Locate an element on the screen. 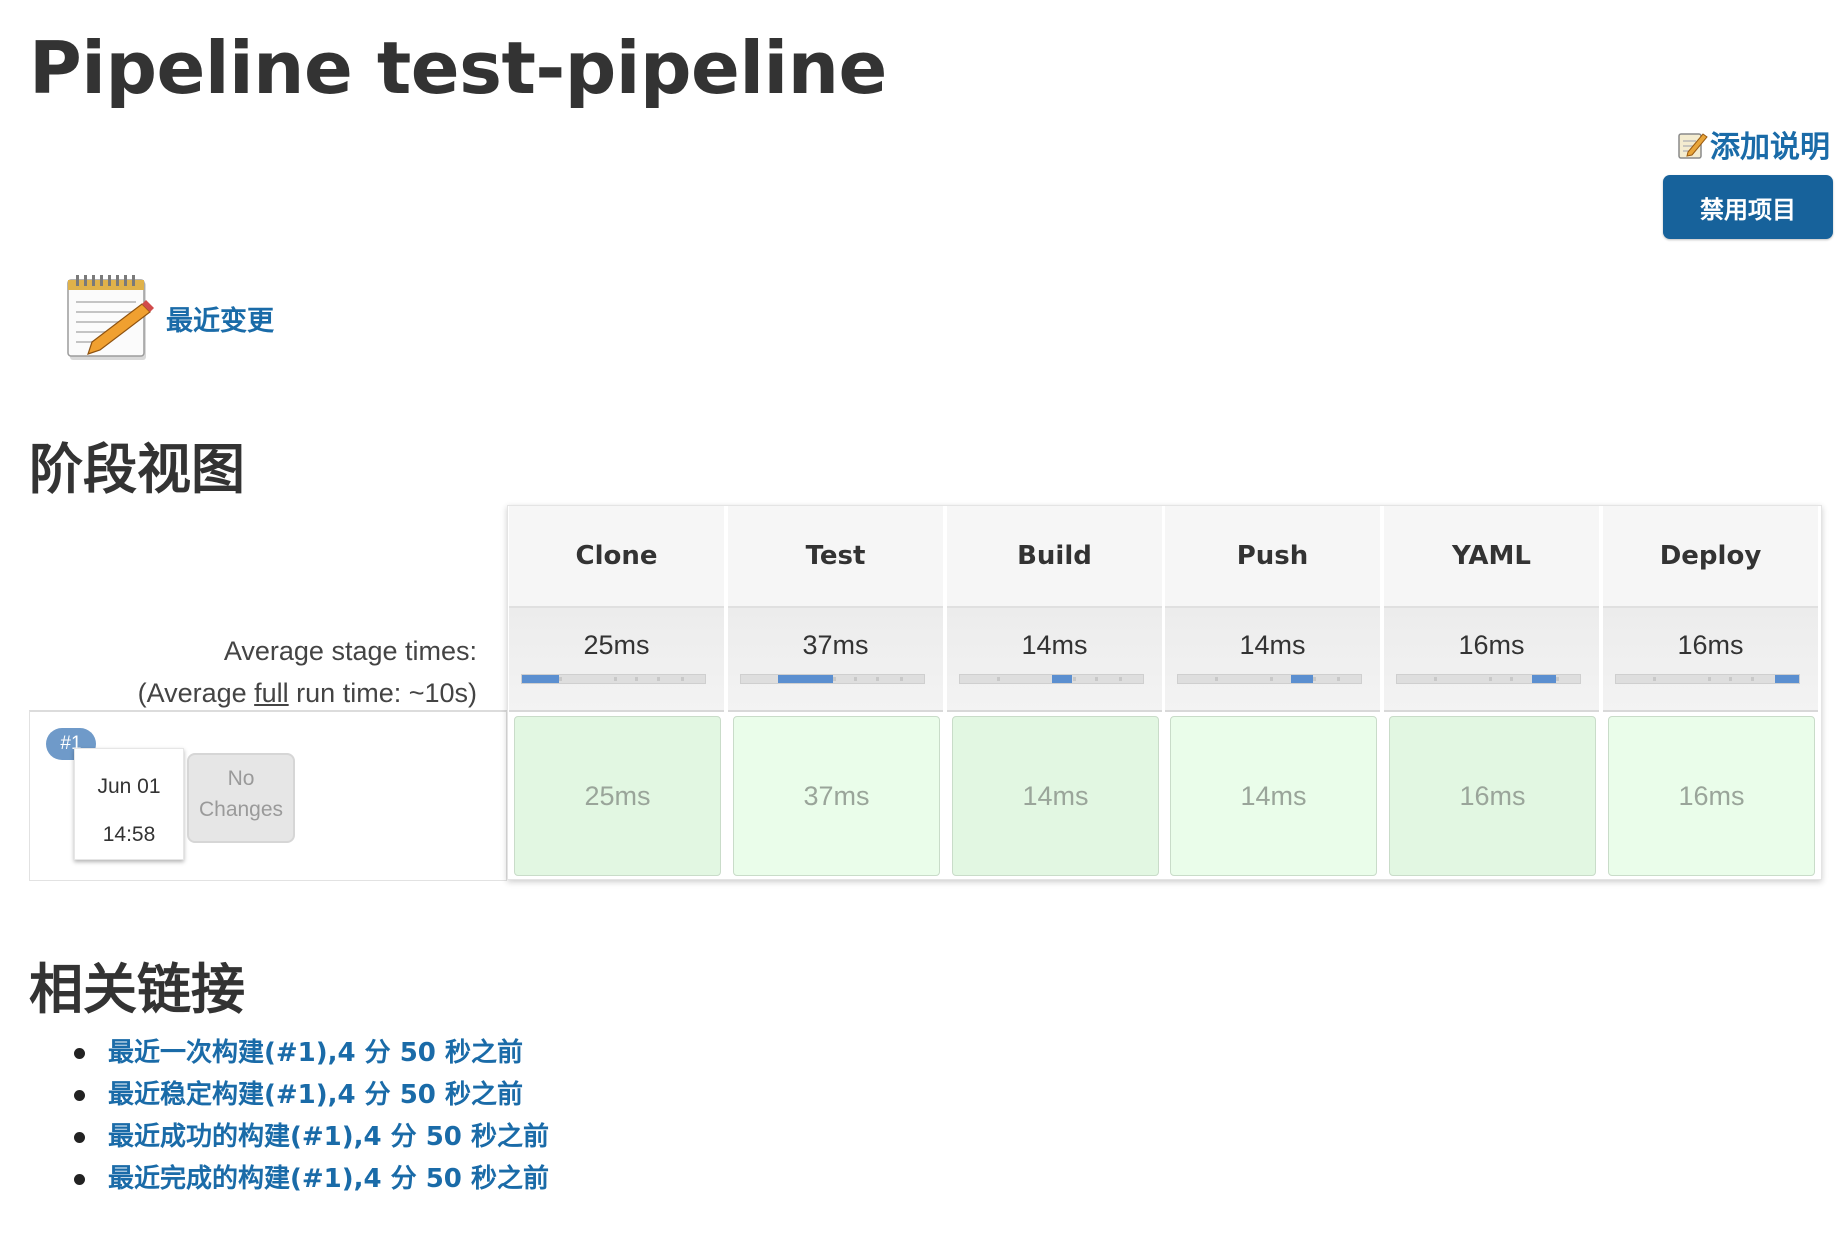  recent-changes: 最近变更 is located at coordinates (169, 318).